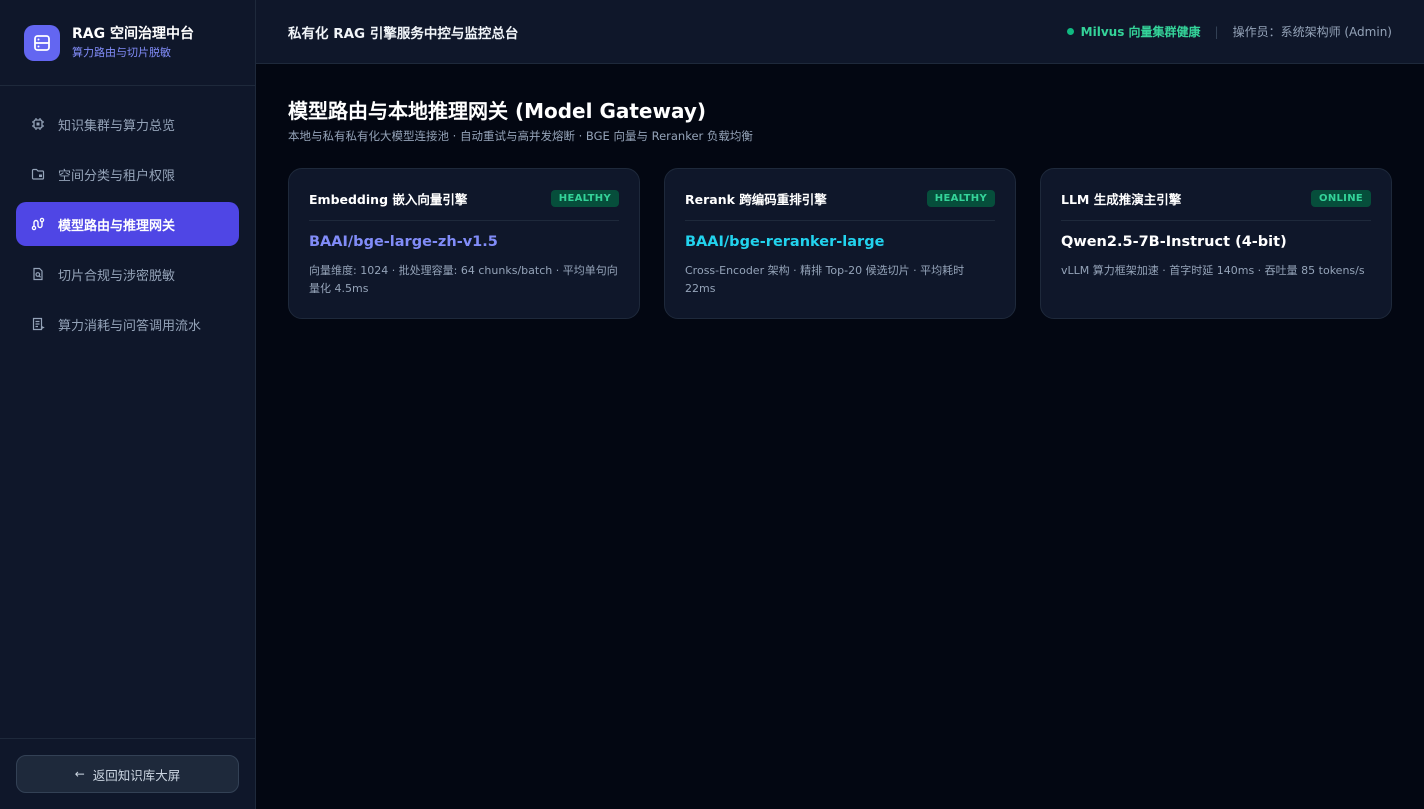 Image resolution: width=1424 pixels, height=809 pixels. Describe the element at coordinates (756, 199) in the screenshot. I see `card-title: Rerank 跨编码重排引擎` at that location.